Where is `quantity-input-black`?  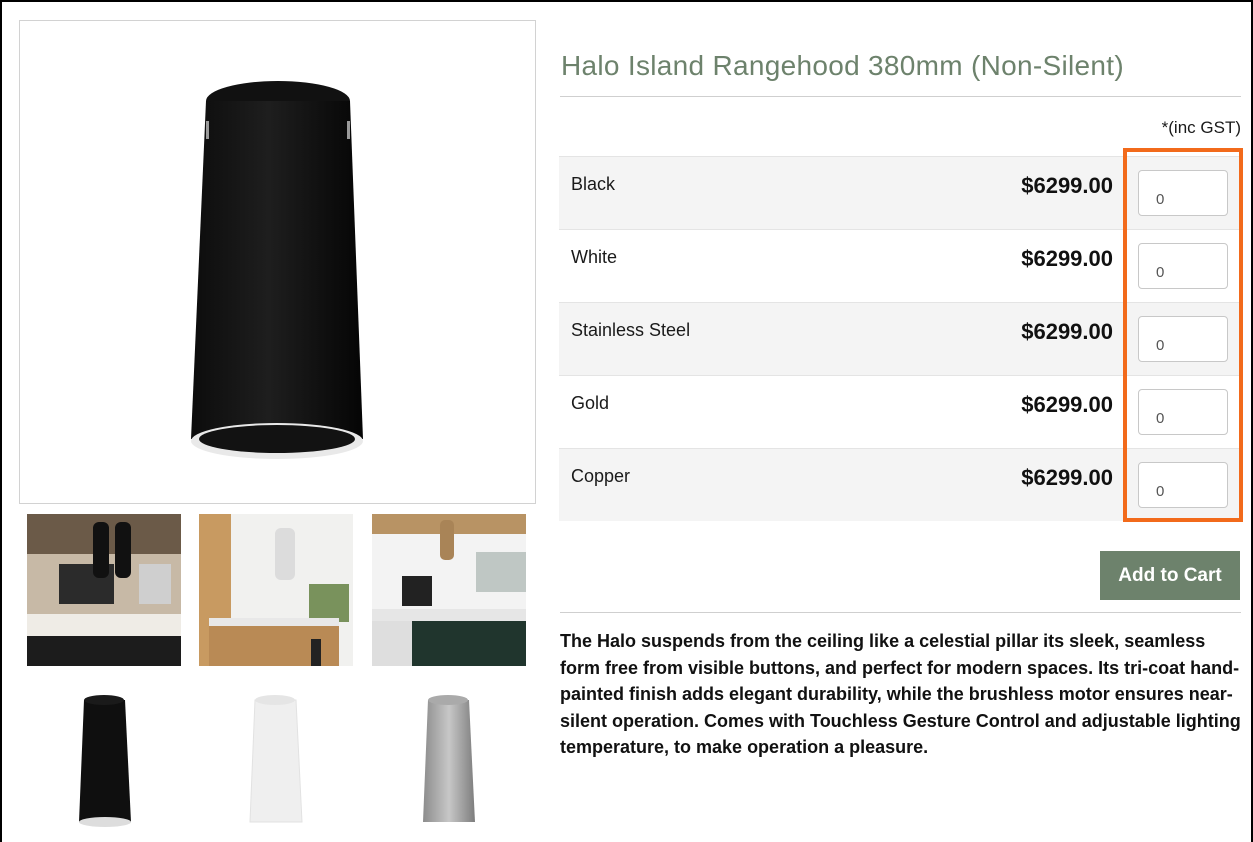 quantity-input-black is located at coordinates (1183, 193).